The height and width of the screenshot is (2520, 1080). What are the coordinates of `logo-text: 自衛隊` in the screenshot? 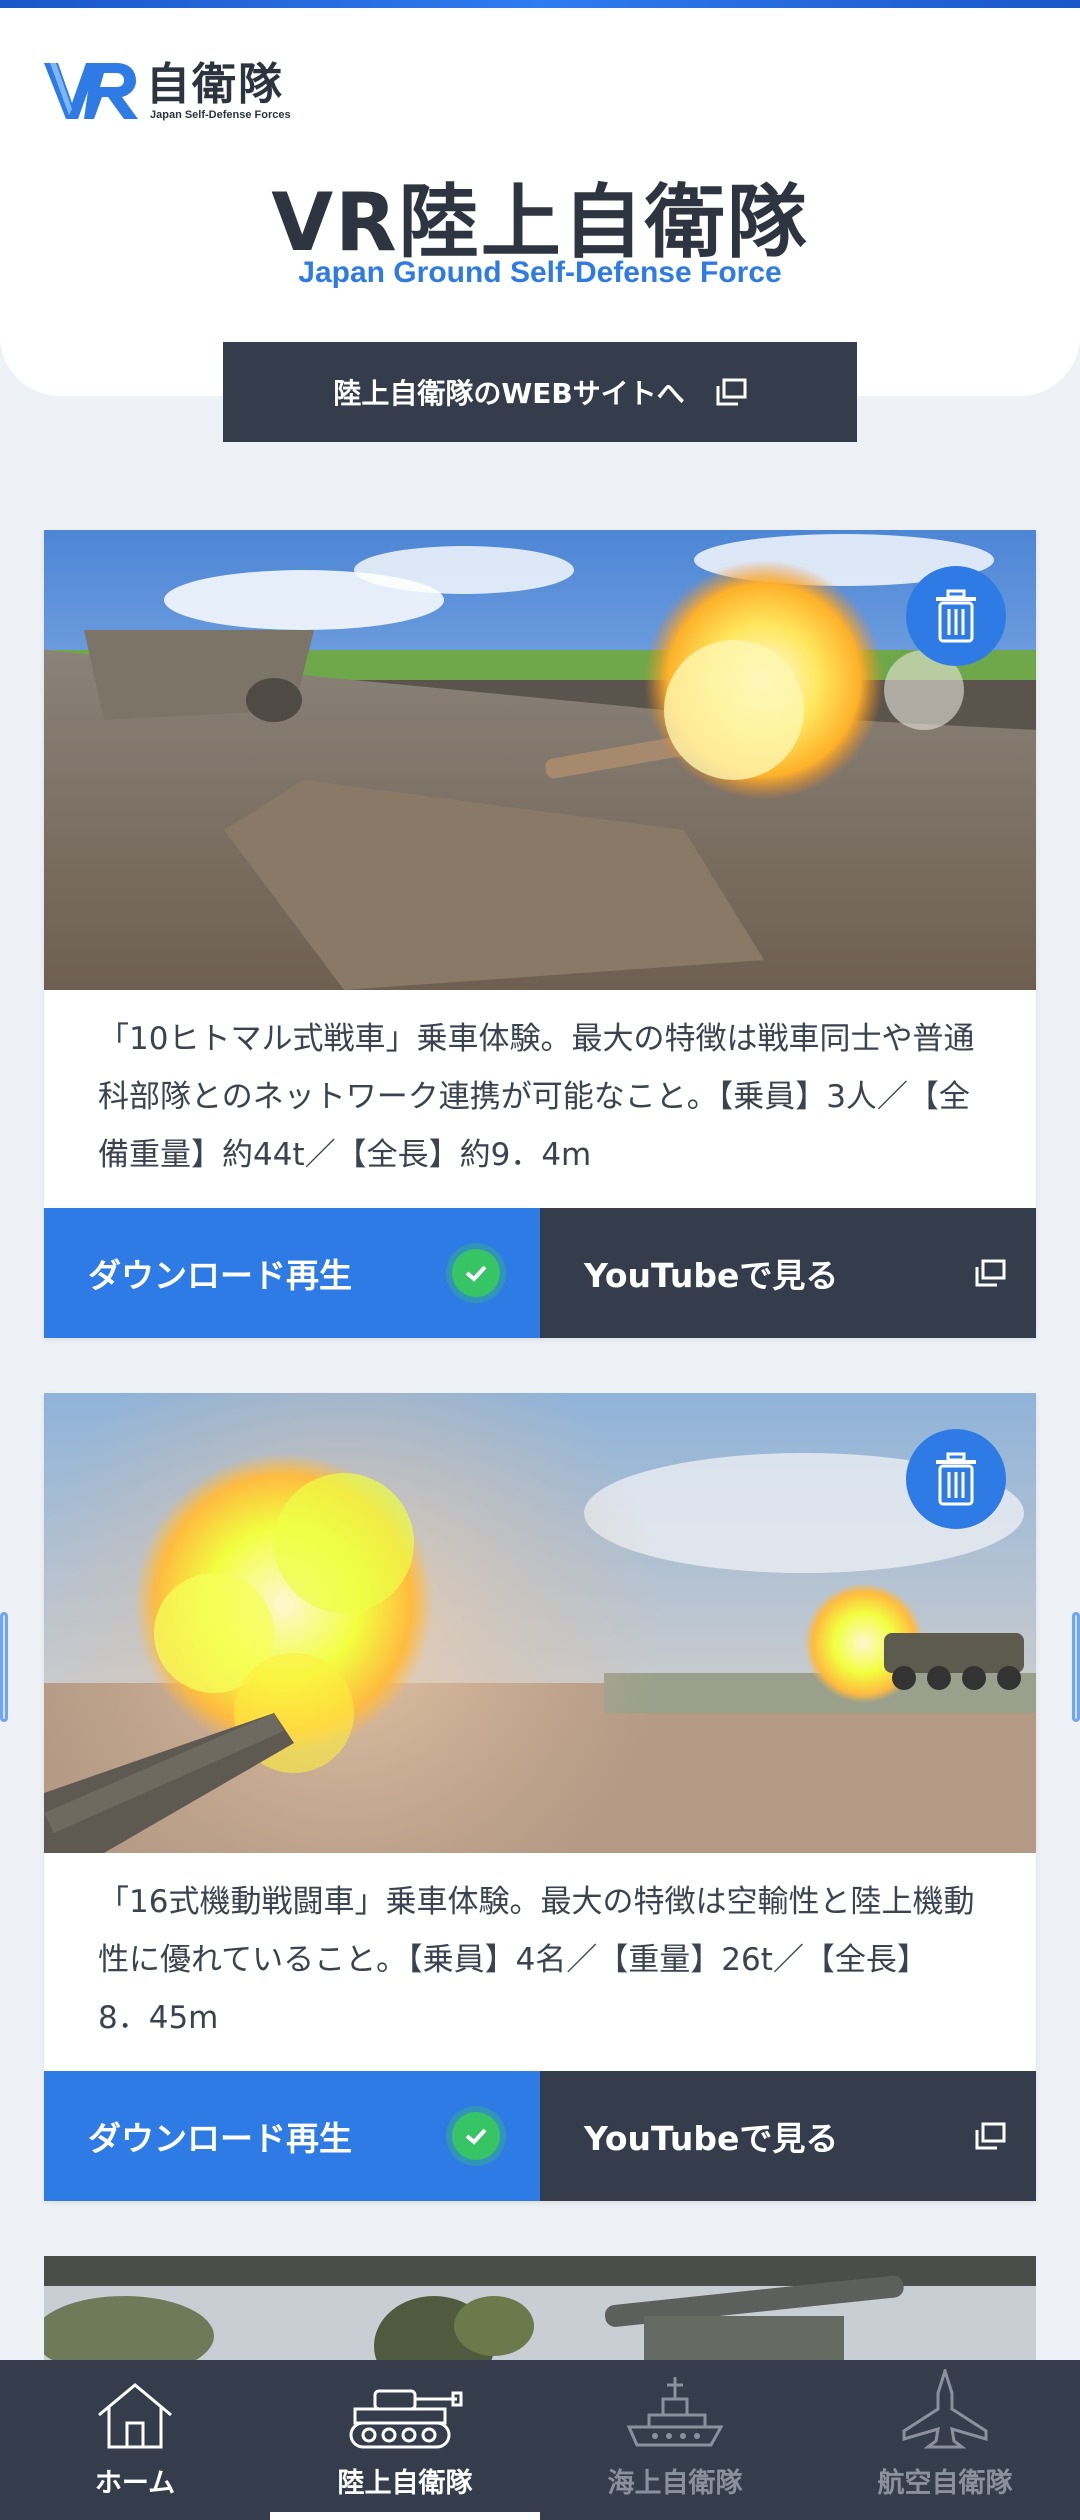 It's located at (215, 84).